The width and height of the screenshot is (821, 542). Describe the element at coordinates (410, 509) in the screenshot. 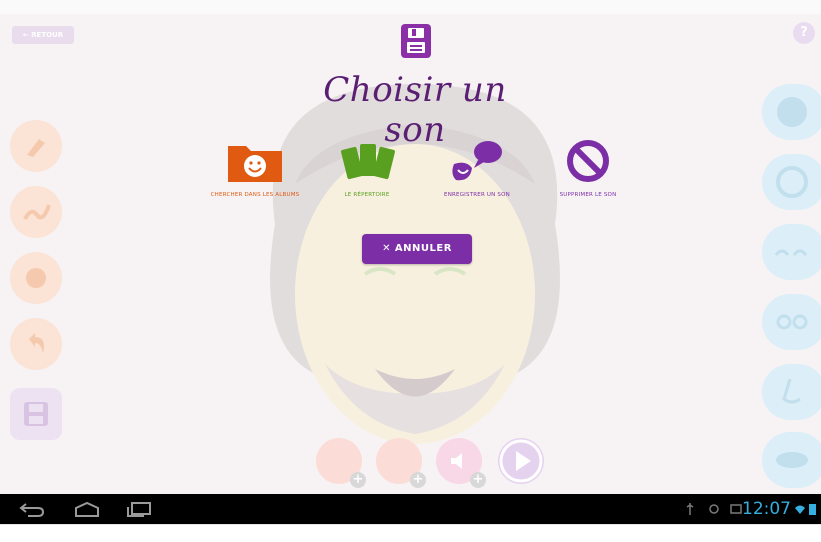

I see `system-navigation-bar: 12:07` at that location.